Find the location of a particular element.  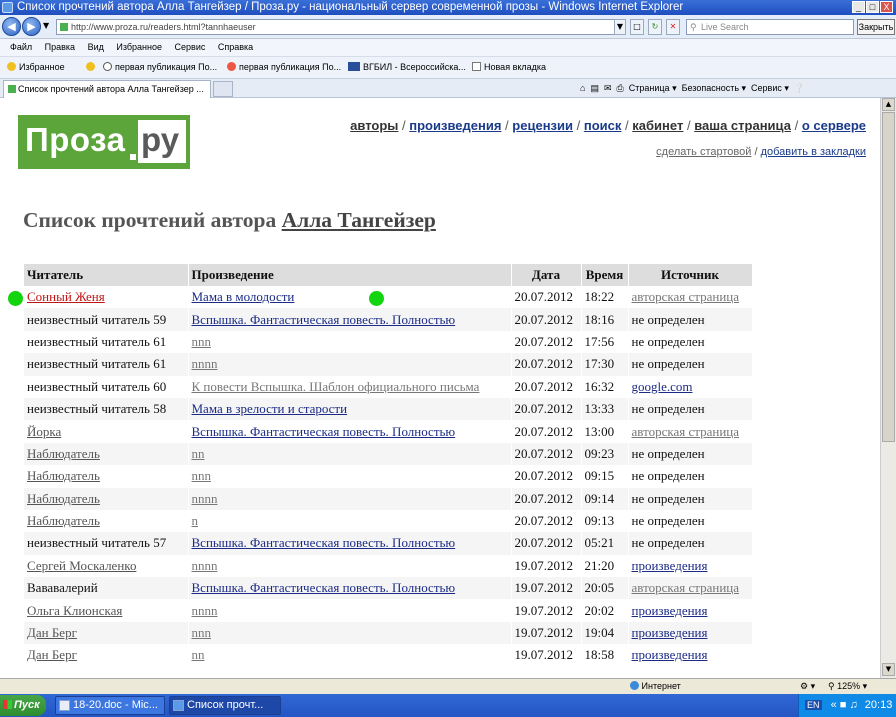

cmd-tools: Сервис is located at coordinates (766, 88).